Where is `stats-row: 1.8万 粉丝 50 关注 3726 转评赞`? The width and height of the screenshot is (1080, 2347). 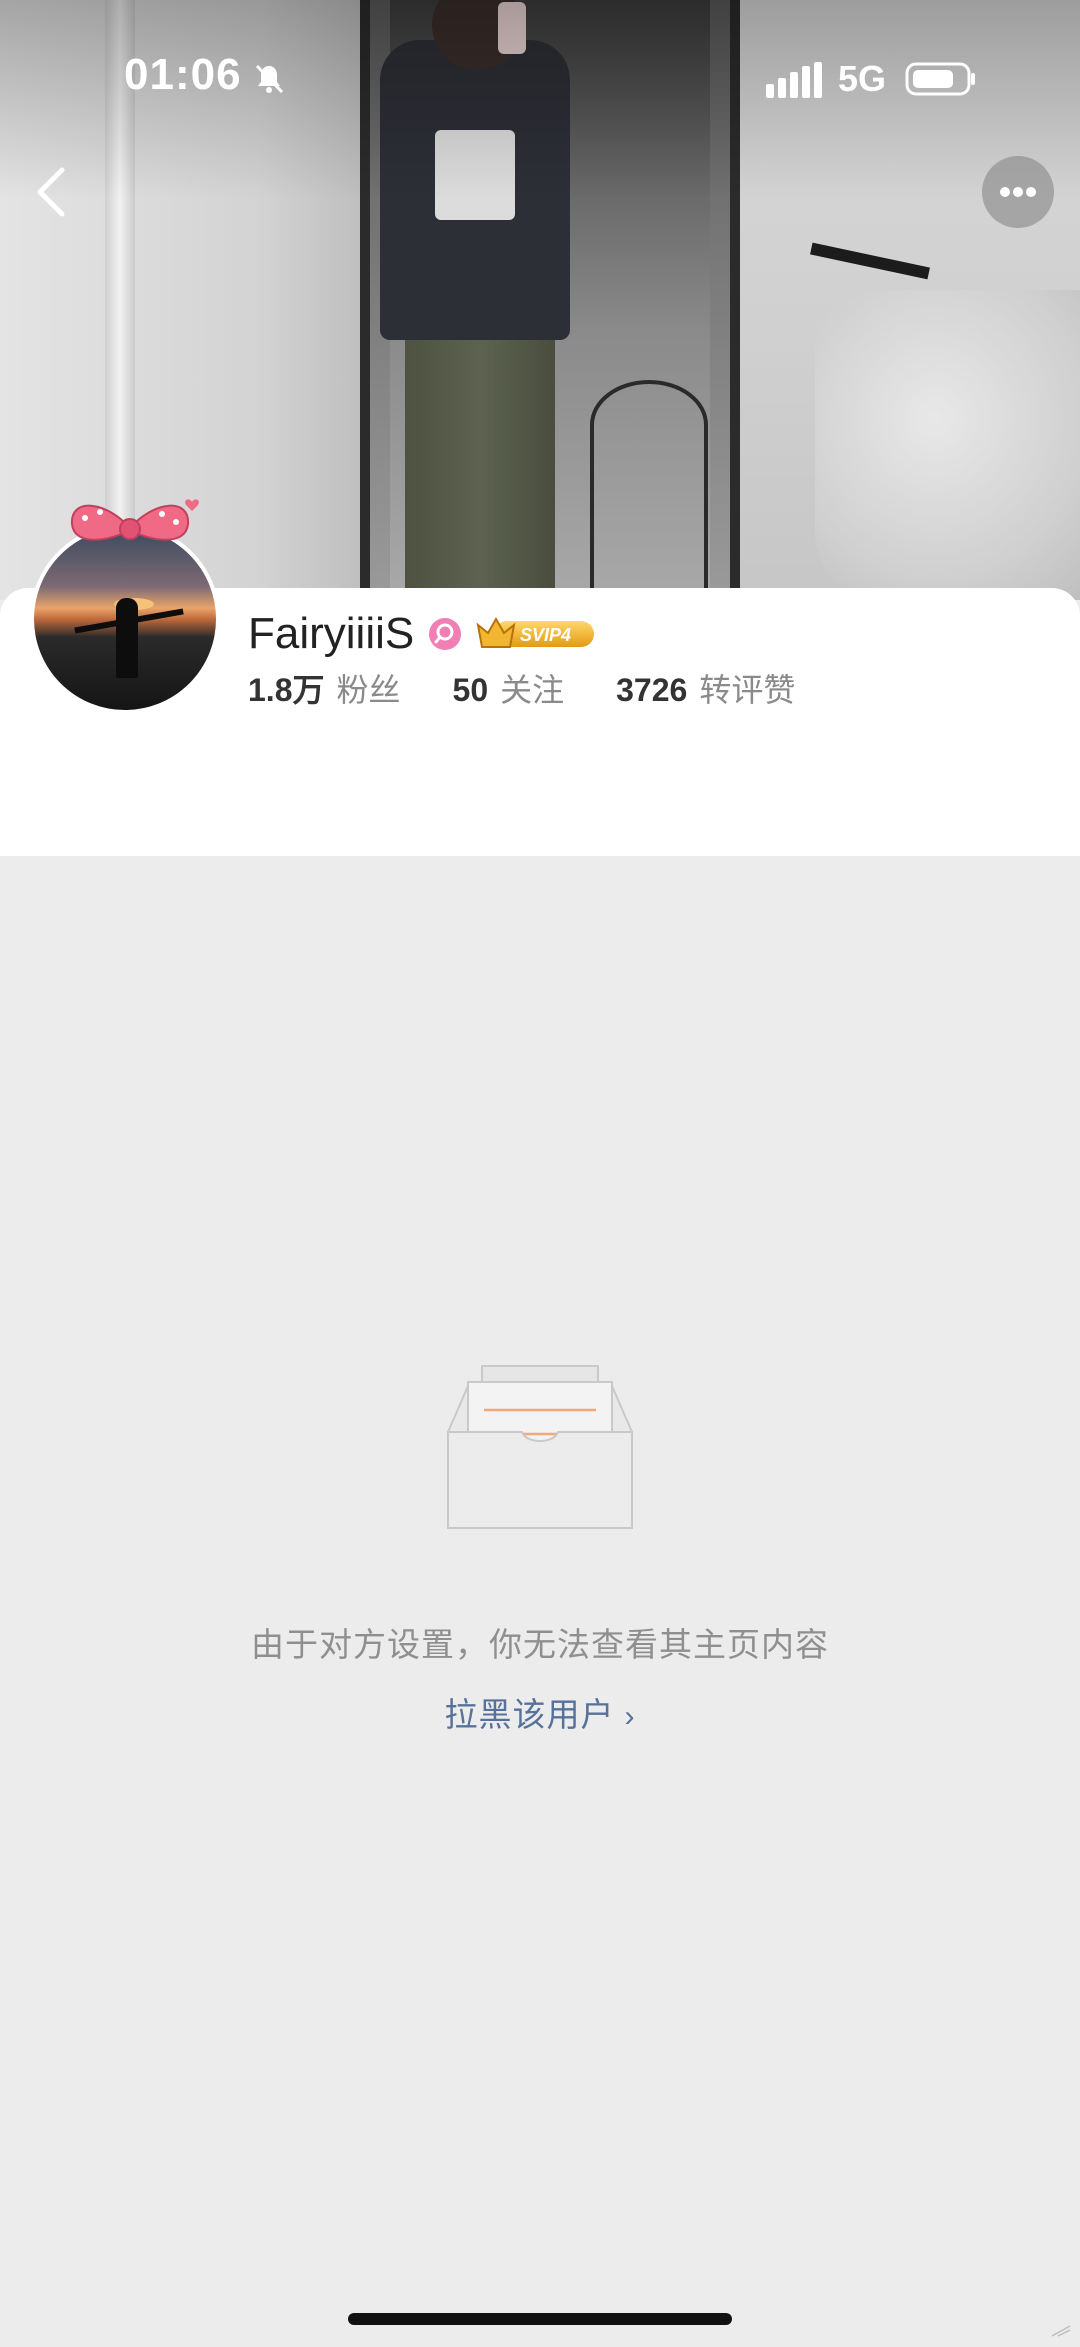 stats-row: 1.8万 粉丝 50 关注 3726 转评赞 is located at coordinates (547, 688).